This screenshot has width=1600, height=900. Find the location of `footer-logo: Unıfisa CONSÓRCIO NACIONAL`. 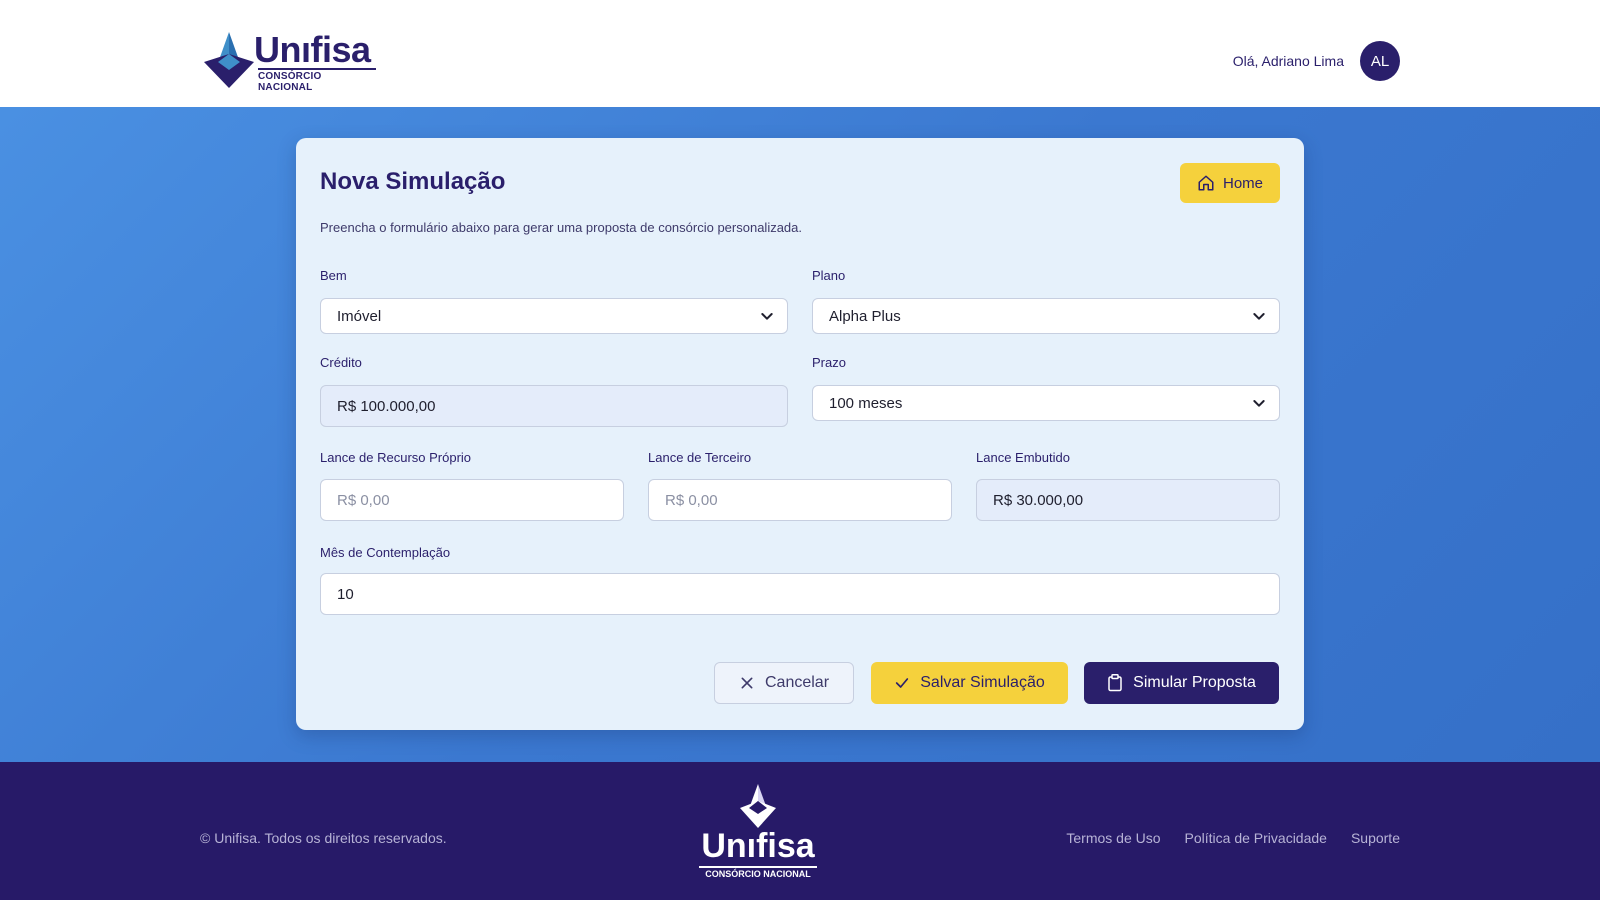

footer-logo: Unıfisa CONSÓRCIO NACIONAL is located at coordinates (758, 832).